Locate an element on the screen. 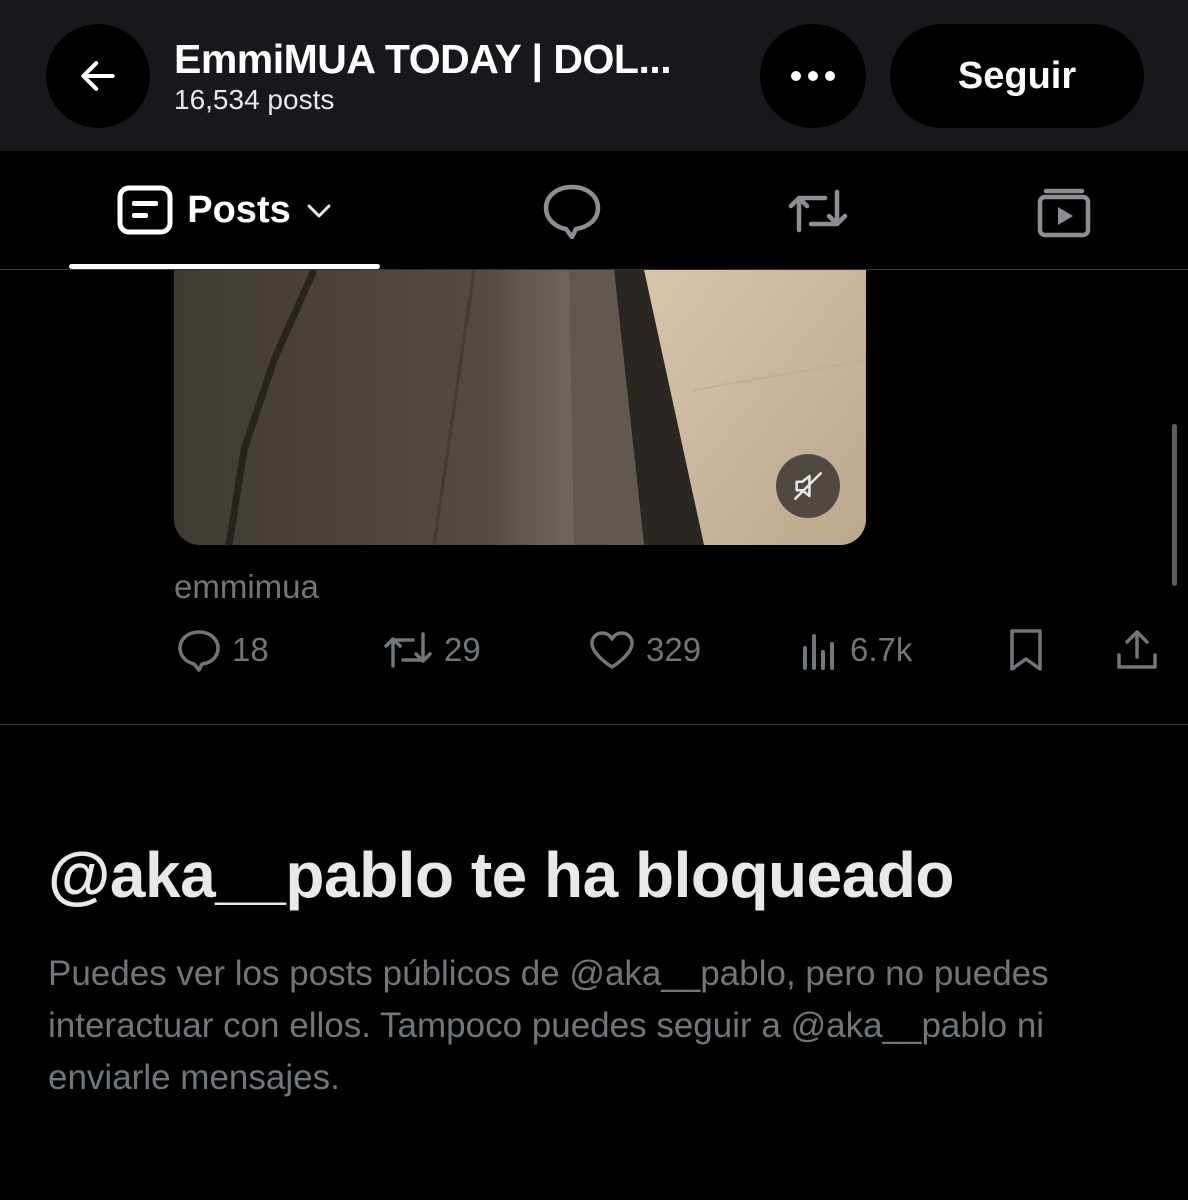 The image size is (1188, 1200). reply-button: 18 is located at coordinates (222, 650).